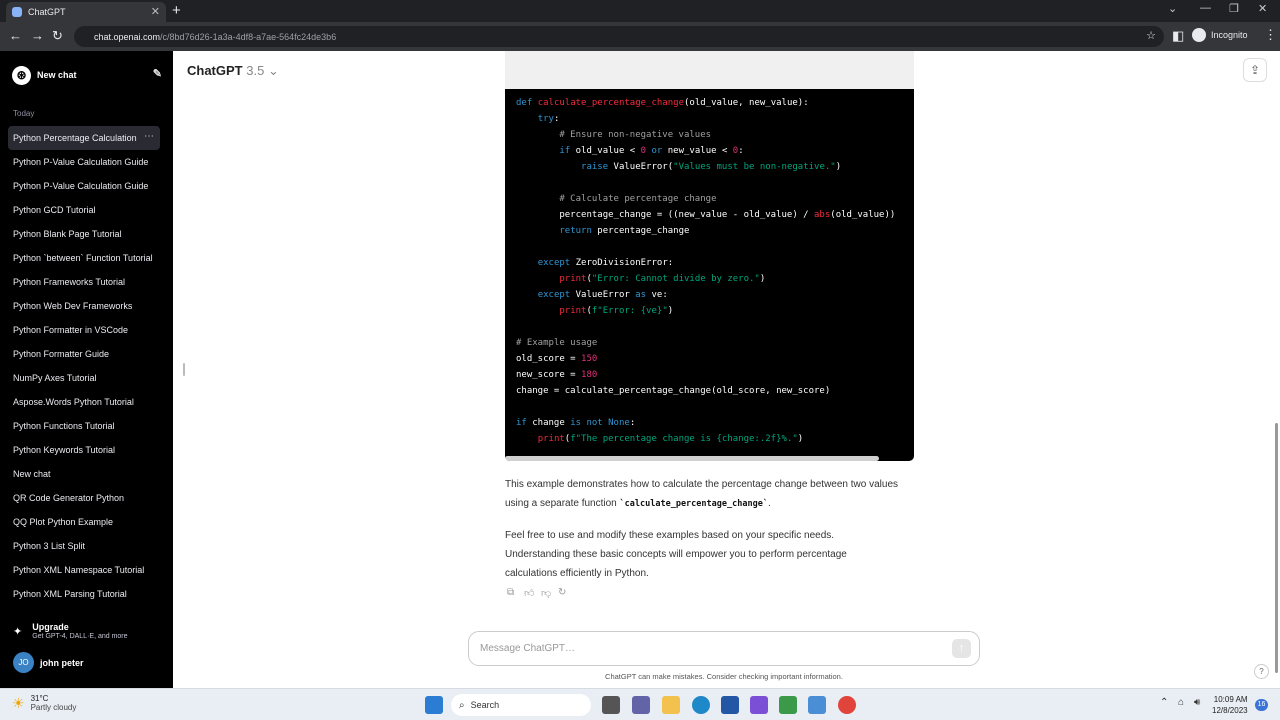 The width and height of the screenshot is (1280, 720). I want to click on sidebar-chat-item: Python Functions Tutorial, so click(84, 426).